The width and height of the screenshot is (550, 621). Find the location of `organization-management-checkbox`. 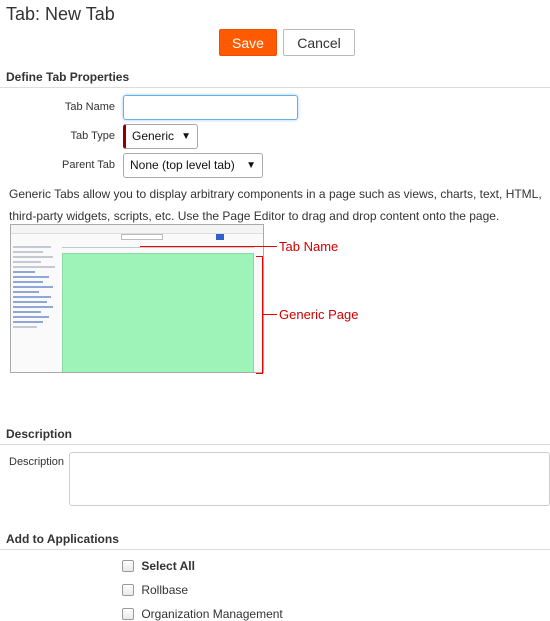

organization-management-checkbox is located at coordinates (128, 614).